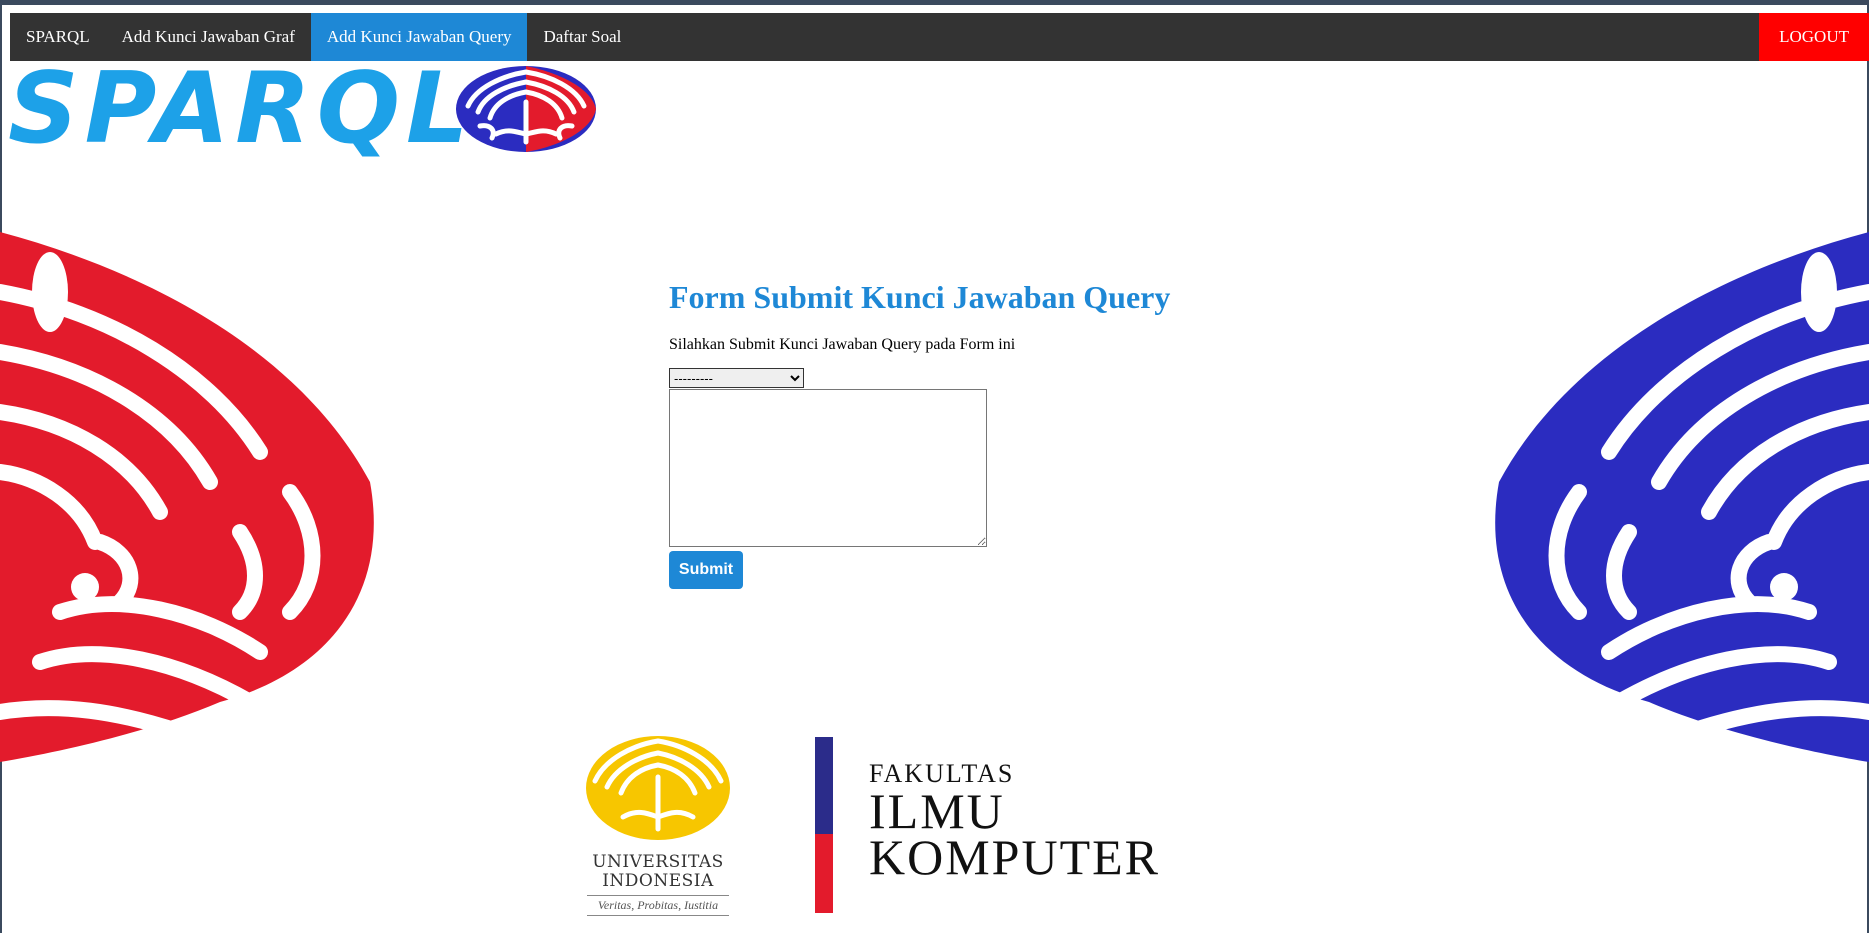  I want to click on svg-text: SPARQL, so click(241, 114).